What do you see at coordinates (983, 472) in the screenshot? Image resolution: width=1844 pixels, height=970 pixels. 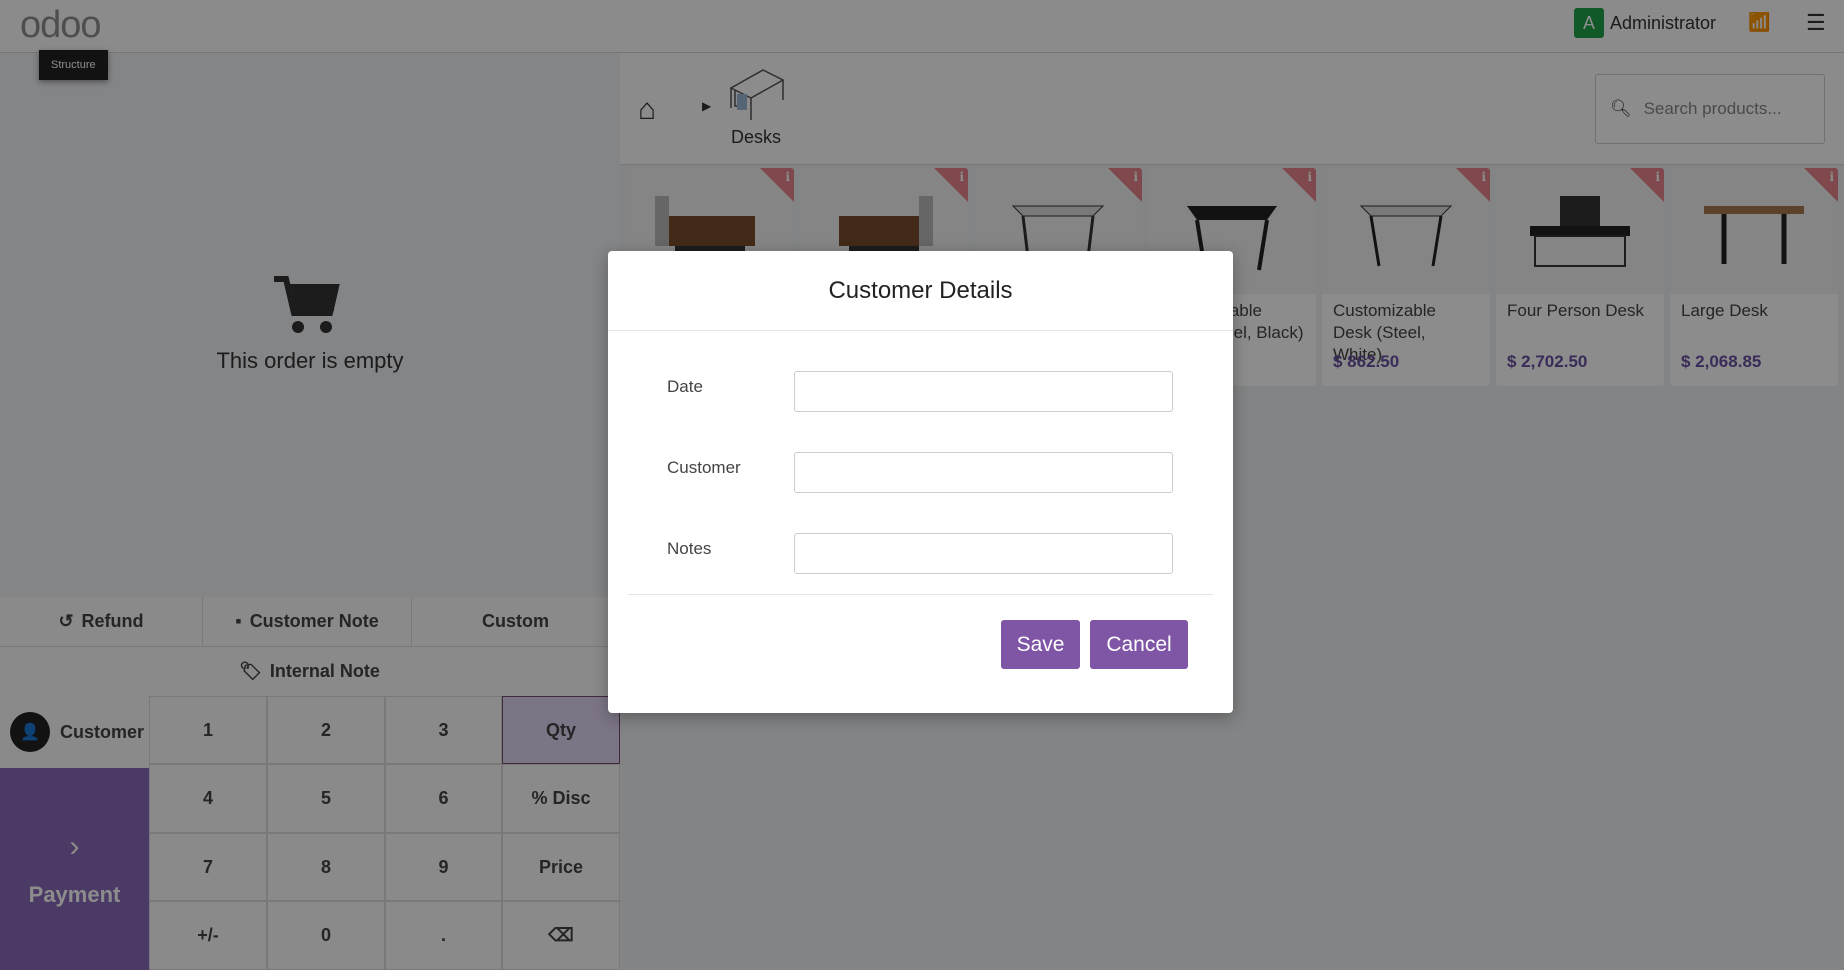 I see `customer-field` at bounding box center [983, 472].